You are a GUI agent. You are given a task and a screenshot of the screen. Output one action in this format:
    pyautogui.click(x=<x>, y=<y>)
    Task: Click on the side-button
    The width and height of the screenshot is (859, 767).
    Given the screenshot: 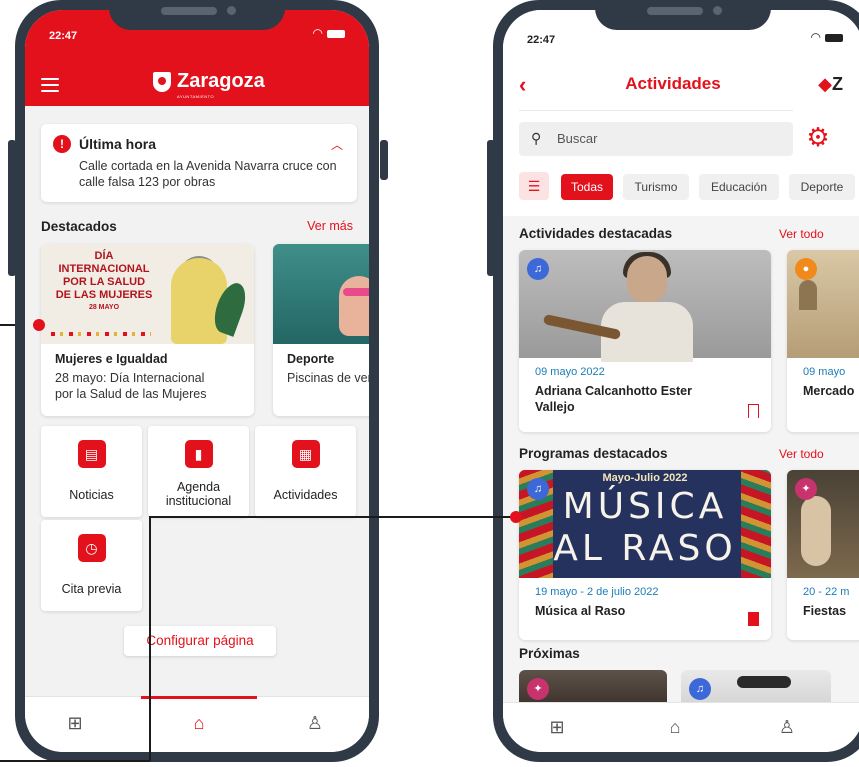 What is the action you would take?
    pyautogui.click(x=384, y=160)
    